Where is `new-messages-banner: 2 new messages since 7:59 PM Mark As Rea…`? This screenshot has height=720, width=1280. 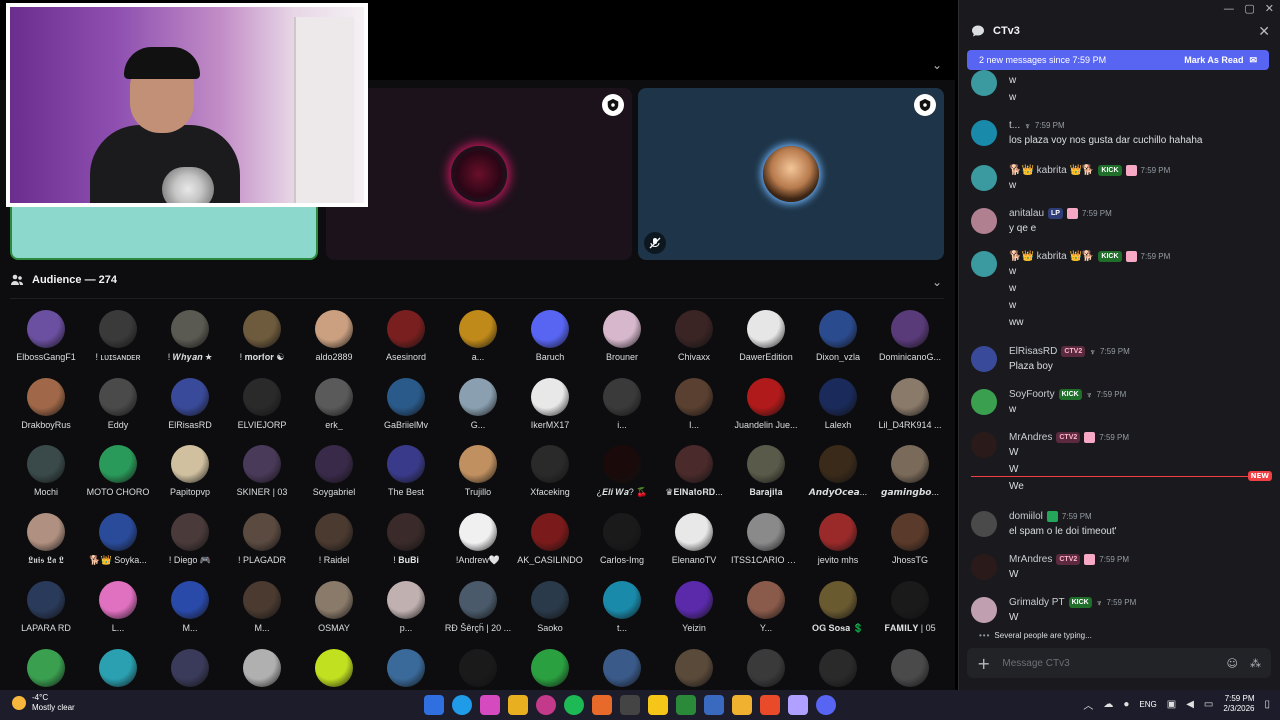 new-messages-banner: 2 new messages since 7:59 PM Mark As Rea… is located at coordinates (1118, 60).